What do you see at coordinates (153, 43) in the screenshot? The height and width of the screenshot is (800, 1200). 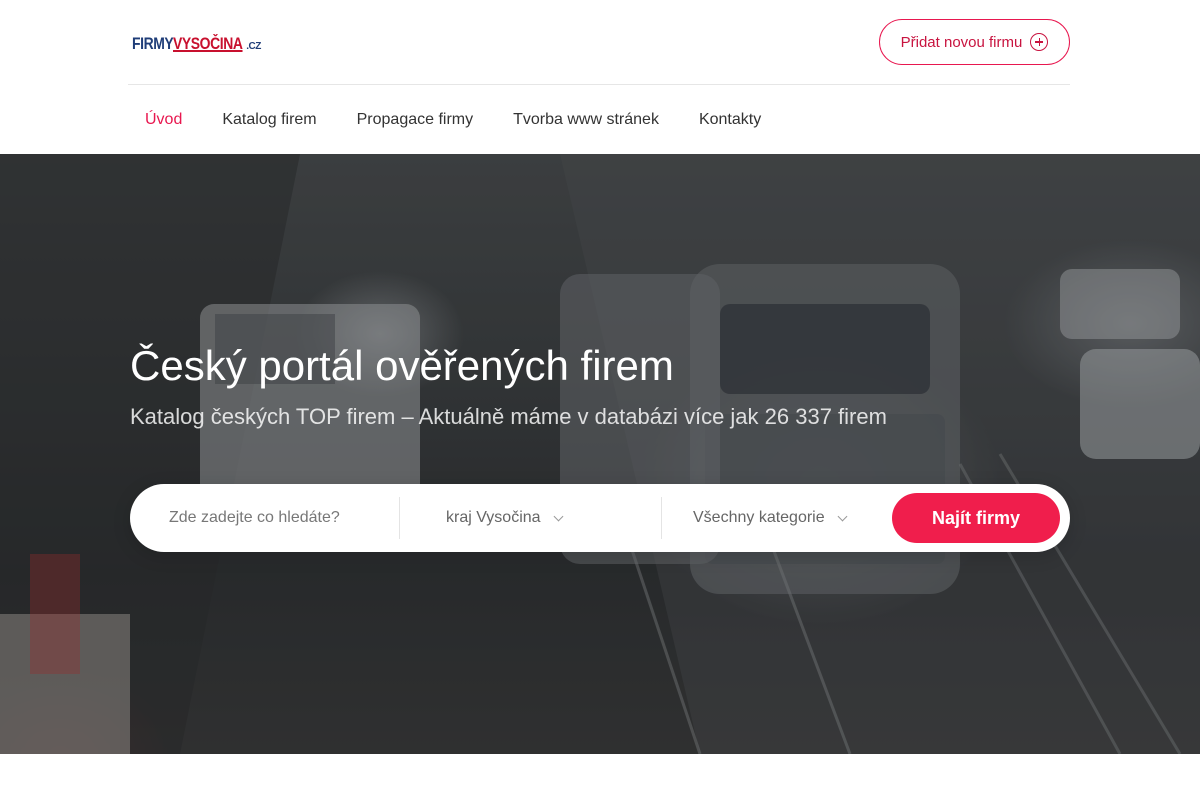 I see `logo-text-firmy: FIRMY` at bounding box center [153, 43].